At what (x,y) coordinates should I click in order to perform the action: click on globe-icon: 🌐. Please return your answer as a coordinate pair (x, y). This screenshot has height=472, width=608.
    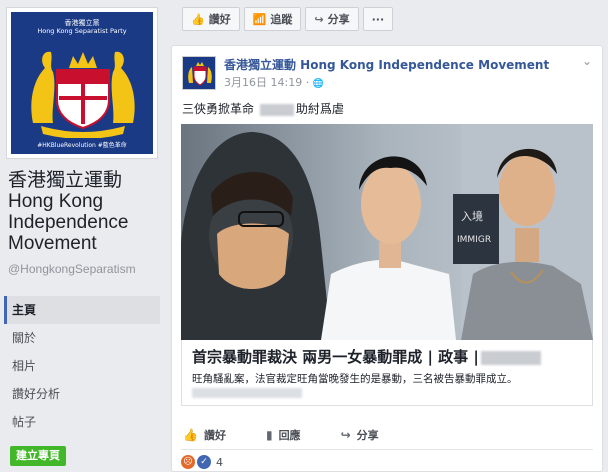
    Looking at the image, I should click on (318, 84).